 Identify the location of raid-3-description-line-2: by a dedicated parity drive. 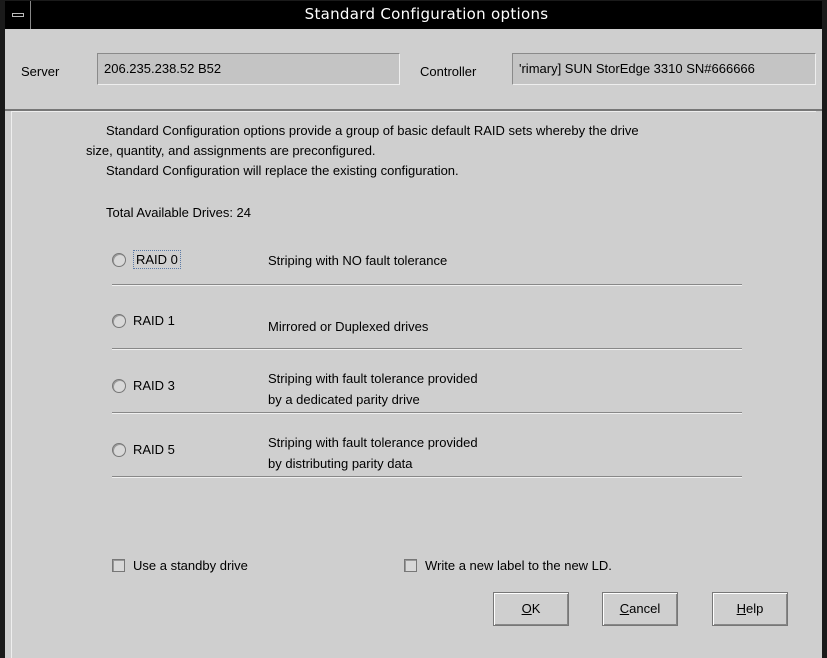
(344, 399).